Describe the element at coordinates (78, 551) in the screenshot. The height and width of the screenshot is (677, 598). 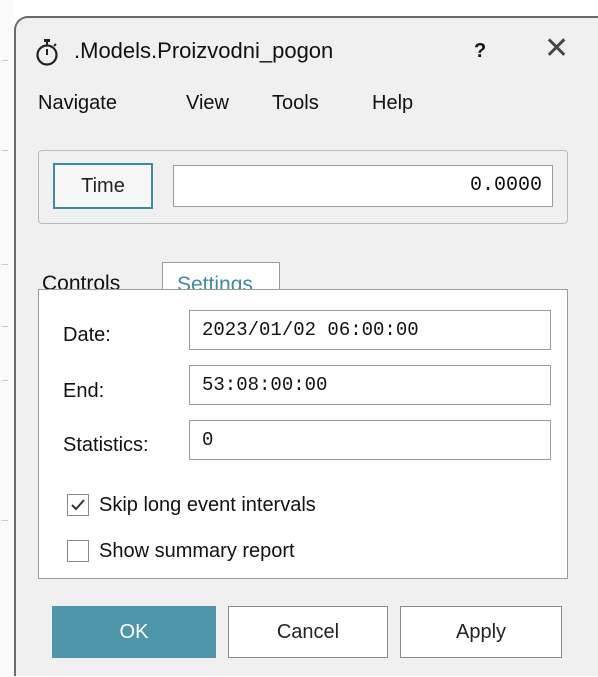
I see `show-summary-report-checkbox` at that location.